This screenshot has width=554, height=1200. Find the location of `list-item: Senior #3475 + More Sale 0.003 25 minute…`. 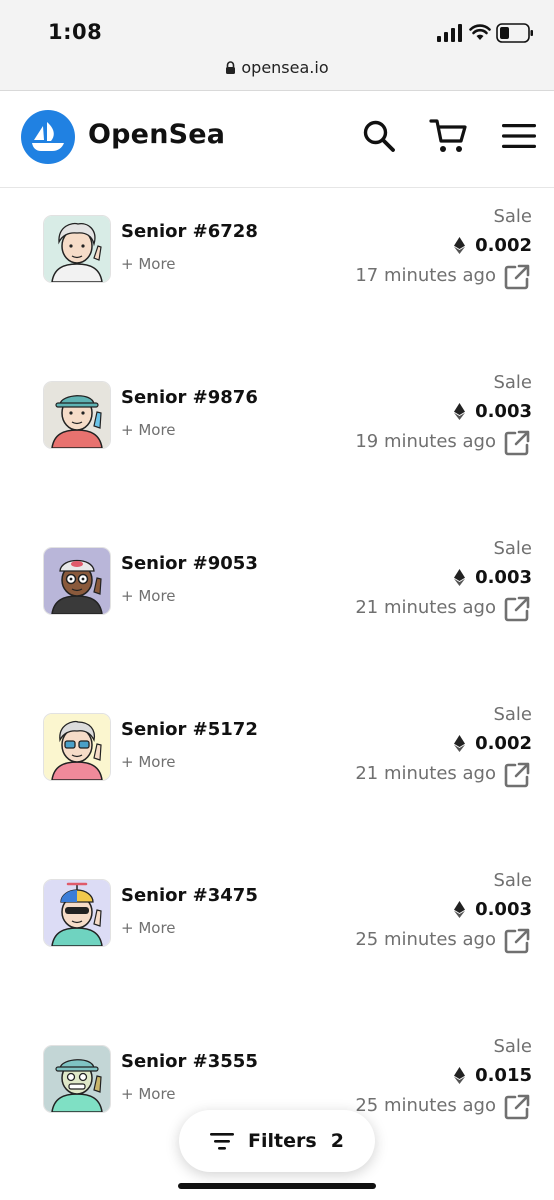

list-item: Senior #3475 + More Sale 0.003 25 minute… is located at coordinates (277, 935).